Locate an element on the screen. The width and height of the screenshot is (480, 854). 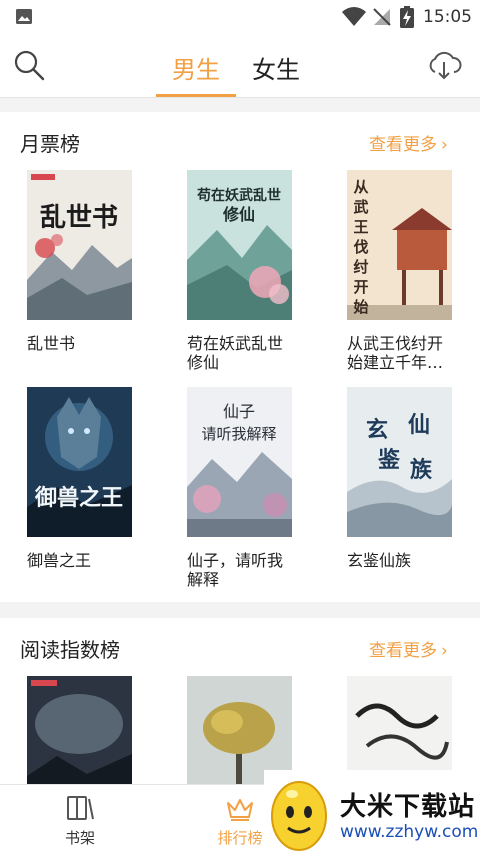
wifi-icon is located at coordinates (354, 17).